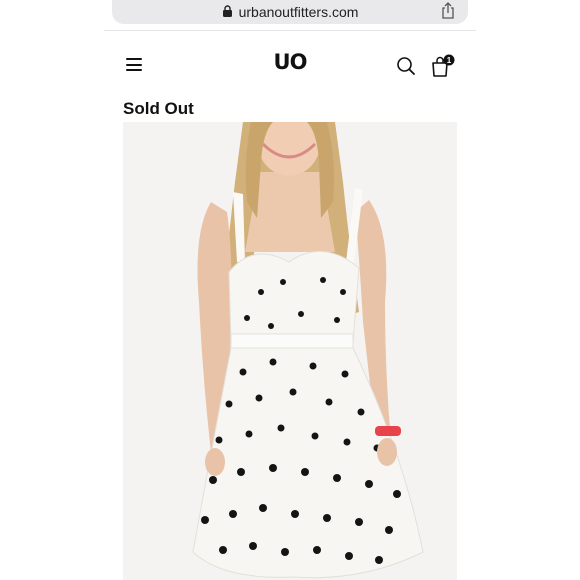 This screenshot has height=580, width=580. What do you see at coordinates (158, 108) in the screenshot?
I see `sold-out-label: Sold Out` at bounding box center [158, 108].